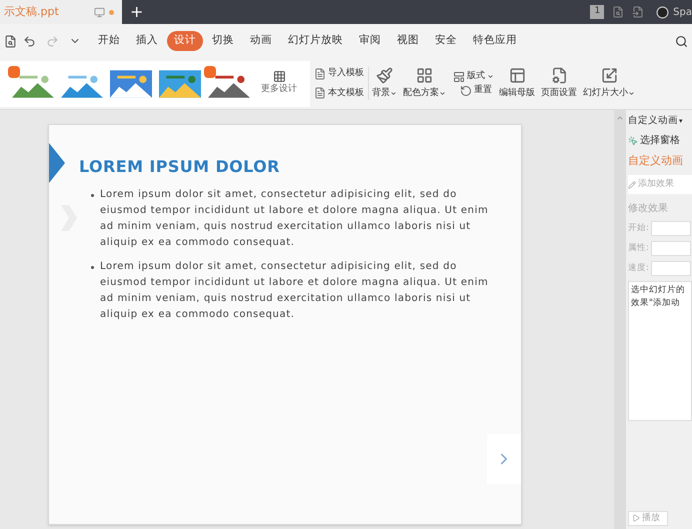 The image size is (692, 529). What do you see at coordinates (52, 41) in the screenshot?
I see `redo-icon` at bounding box center [52, 41].